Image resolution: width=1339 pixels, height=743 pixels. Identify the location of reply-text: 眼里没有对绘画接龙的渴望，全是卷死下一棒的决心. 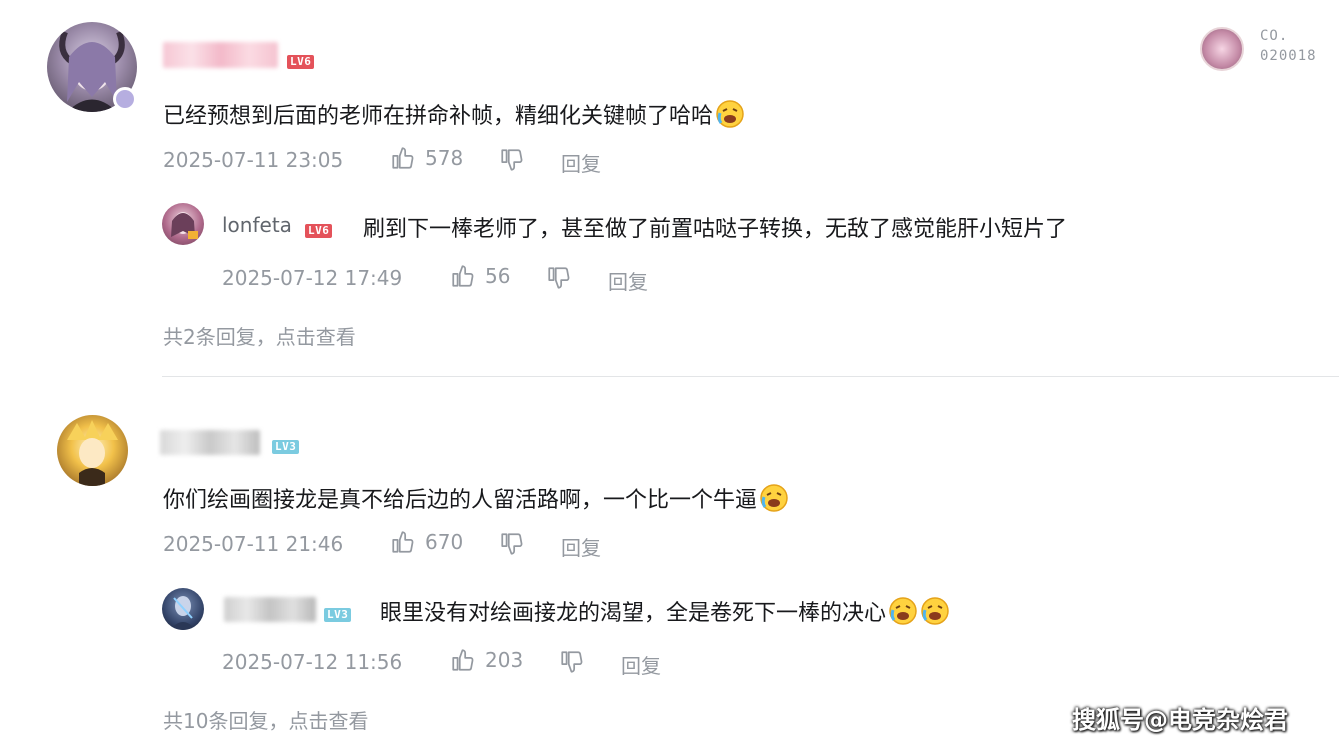
(665, 611).